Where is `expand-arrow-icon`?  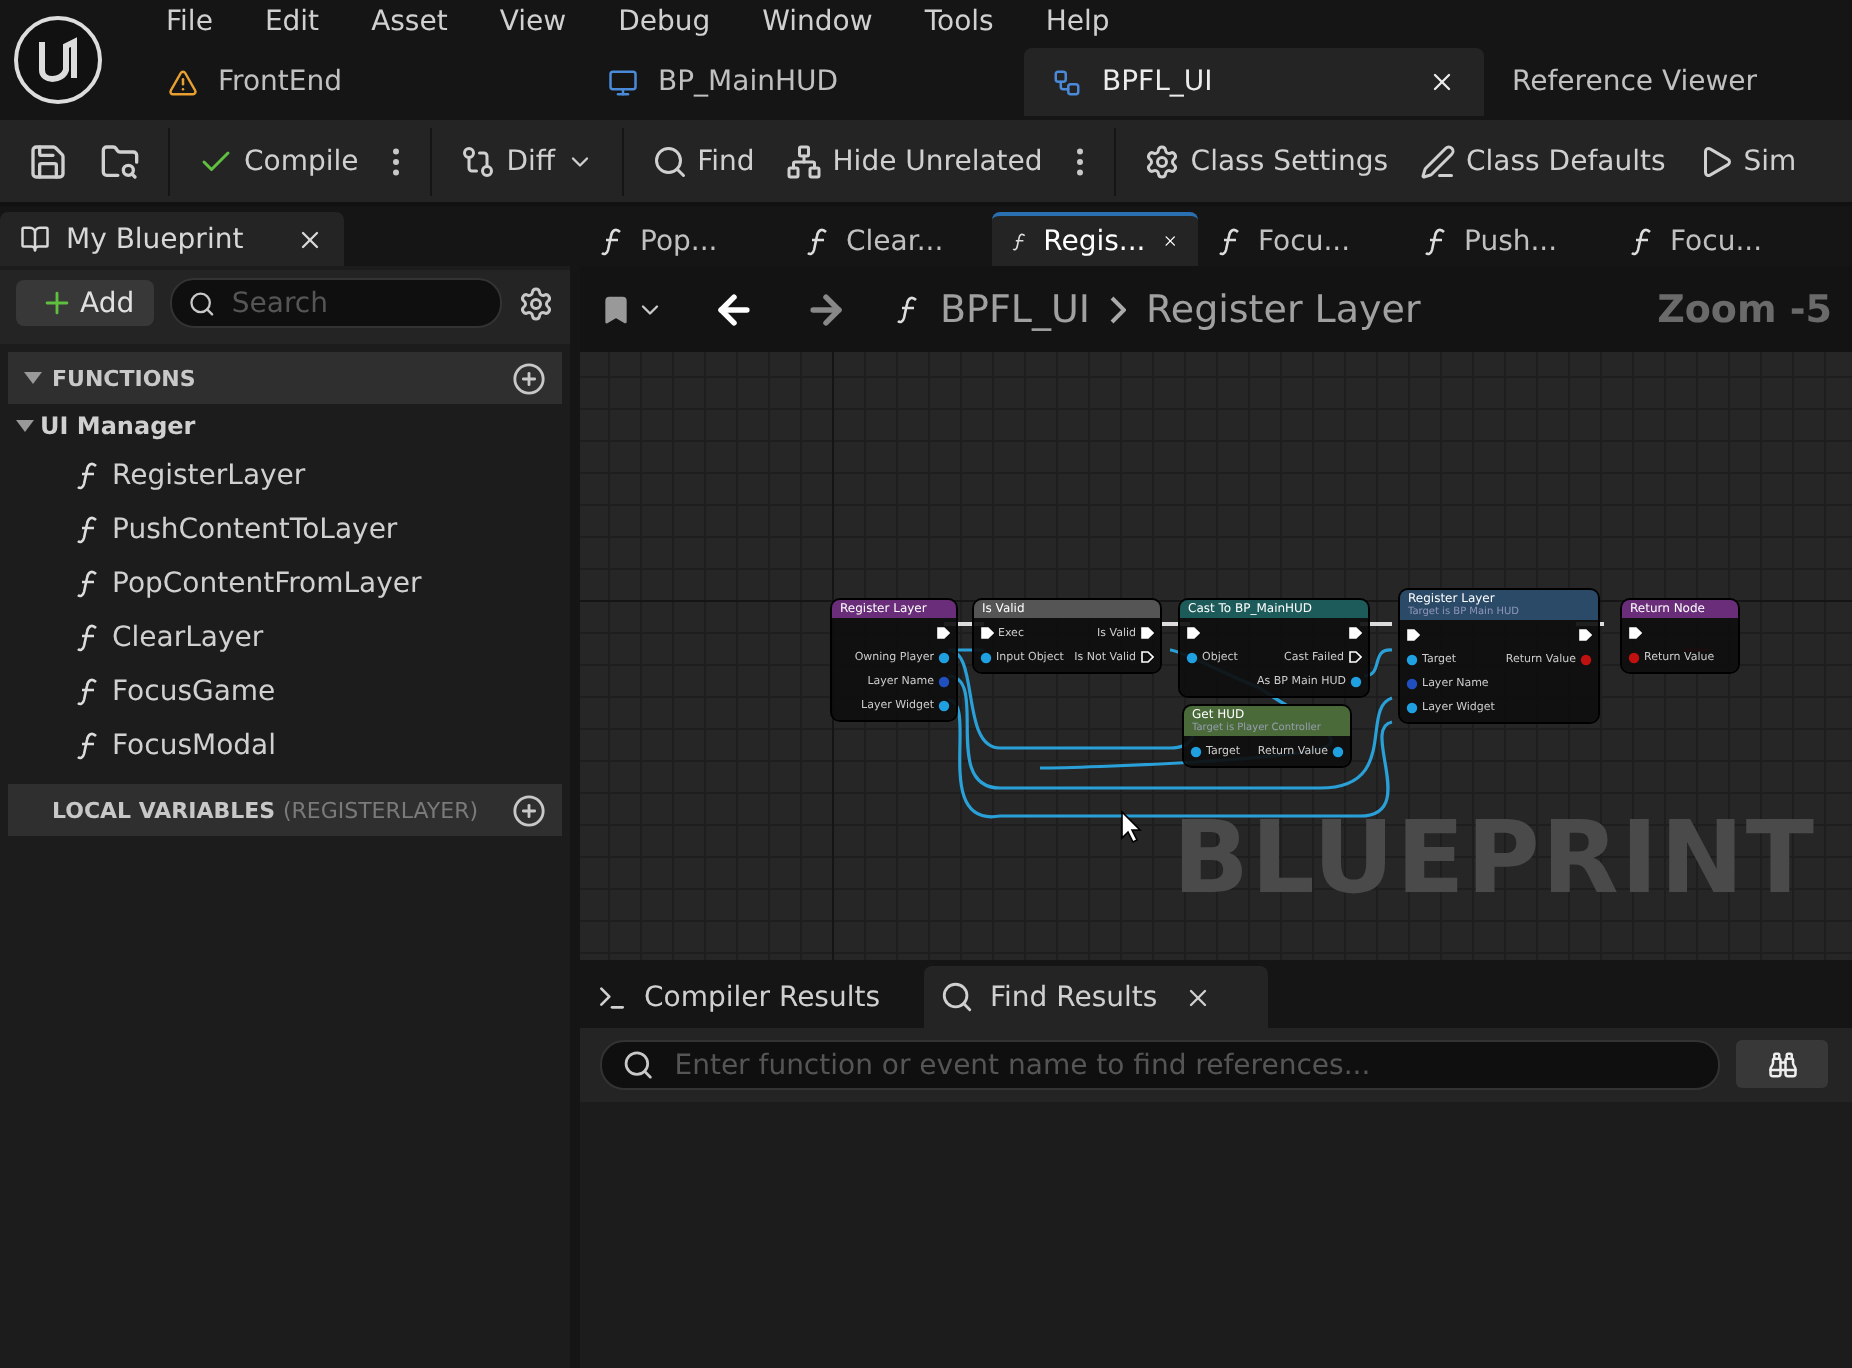
expand-arrow-icon is located at coordinates (33, 378).